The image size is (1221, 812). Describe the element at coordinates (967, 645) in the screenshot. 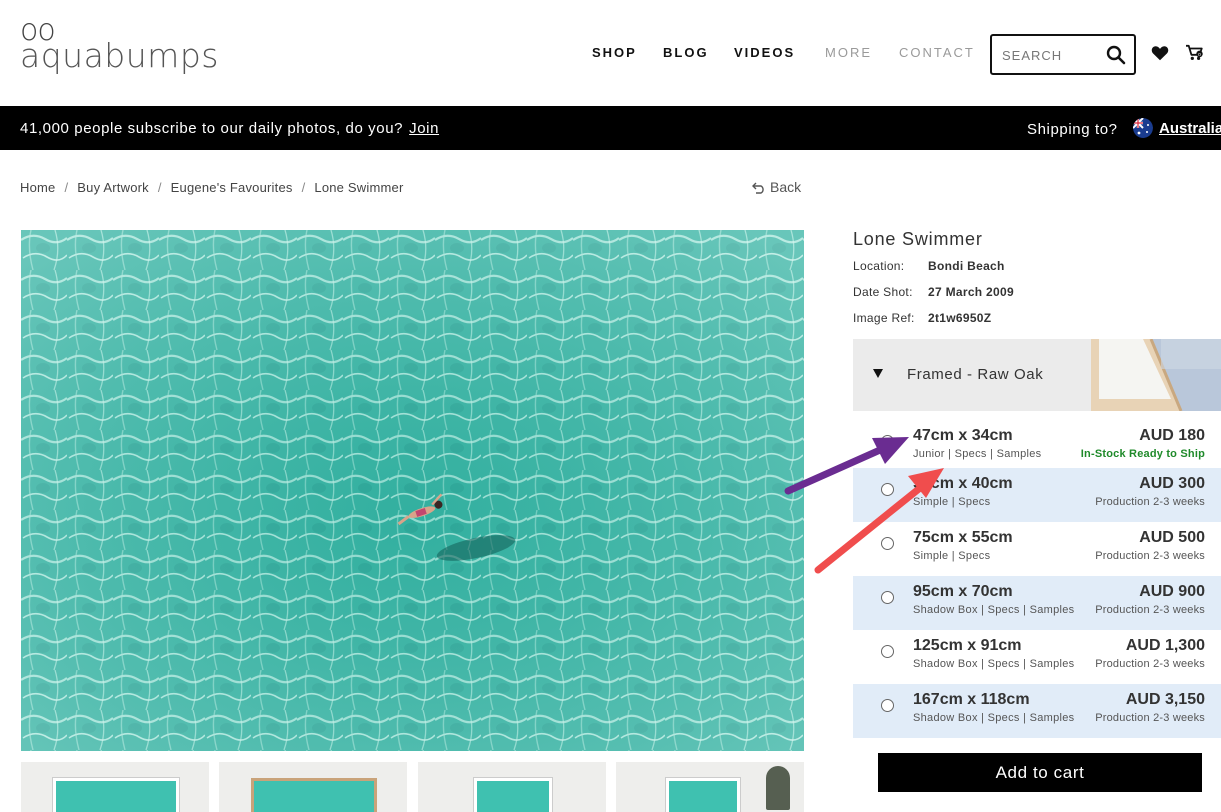

I see `option-size: 125cm x 91cm` at that location.